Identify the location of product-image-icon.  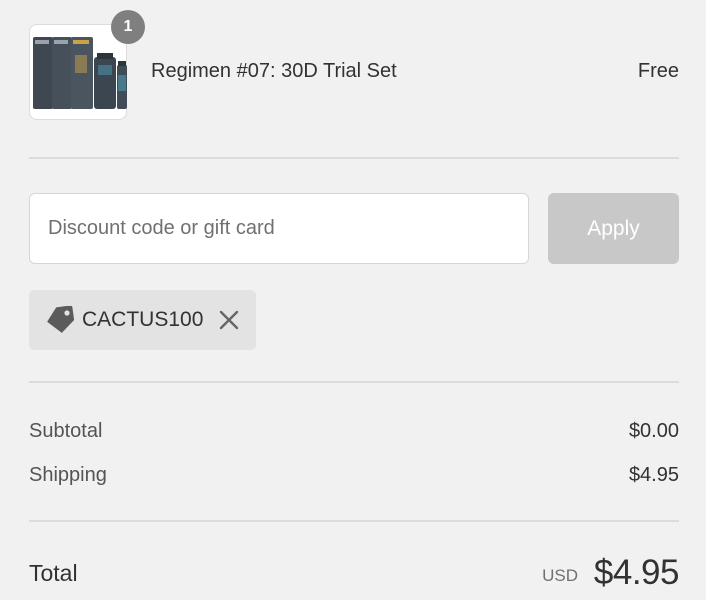
(80, 73).